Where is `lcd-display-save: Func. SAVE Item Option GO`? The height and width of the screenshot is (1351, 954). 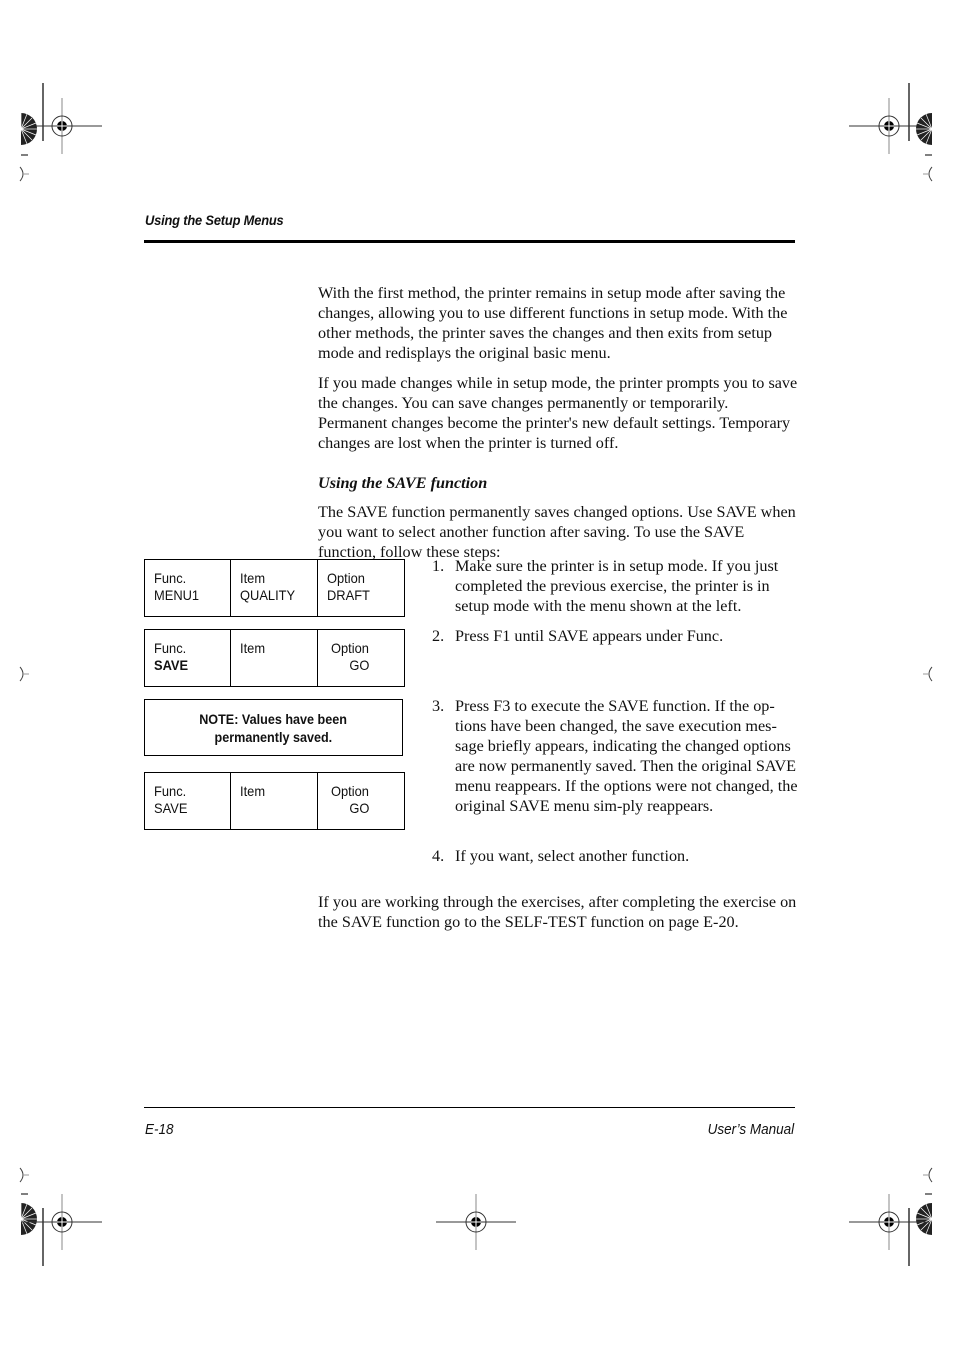
lcd-display-save: Func. SAVE Item Option GO is located at coordinates (274, 658).